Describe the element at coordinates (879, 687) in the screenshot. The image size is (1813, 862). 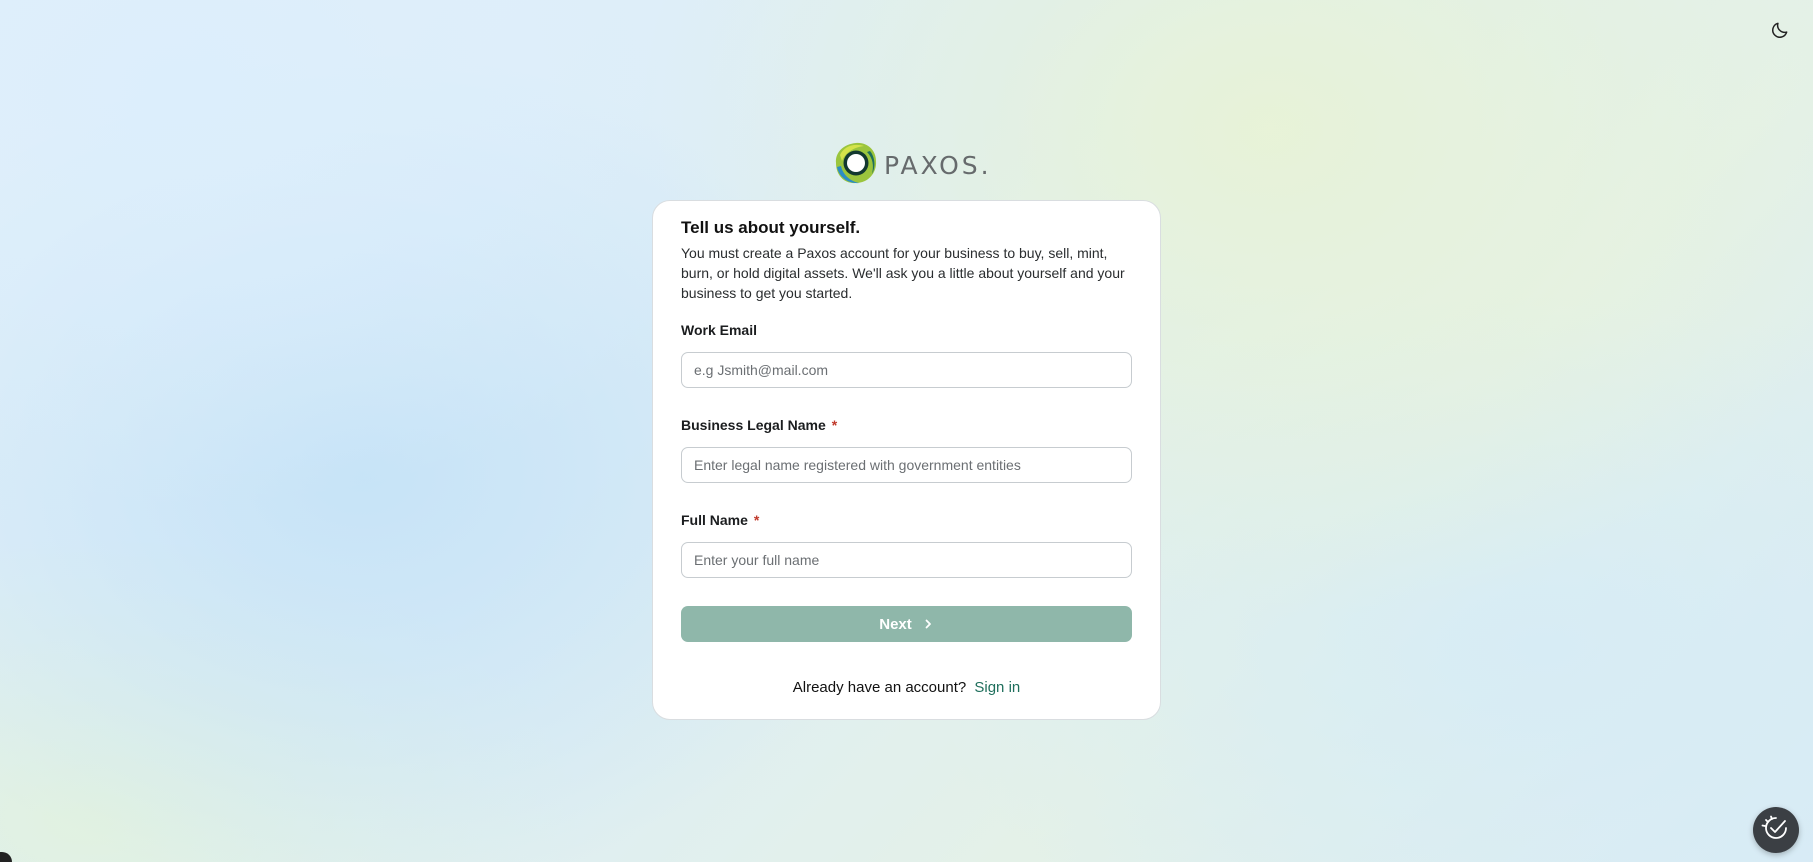
I see `signin-prompt: Already have an account?` at that location.